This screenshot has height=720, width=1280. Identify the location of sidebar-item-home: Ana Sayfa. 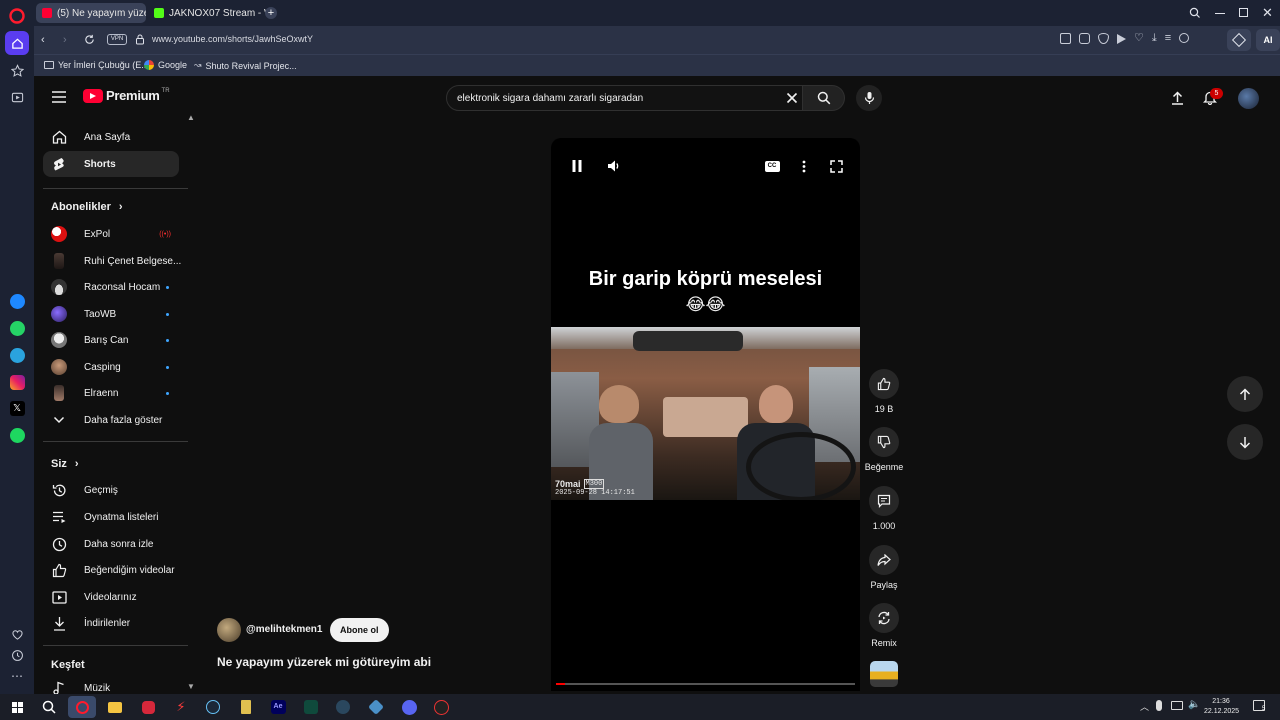
(111, 137).